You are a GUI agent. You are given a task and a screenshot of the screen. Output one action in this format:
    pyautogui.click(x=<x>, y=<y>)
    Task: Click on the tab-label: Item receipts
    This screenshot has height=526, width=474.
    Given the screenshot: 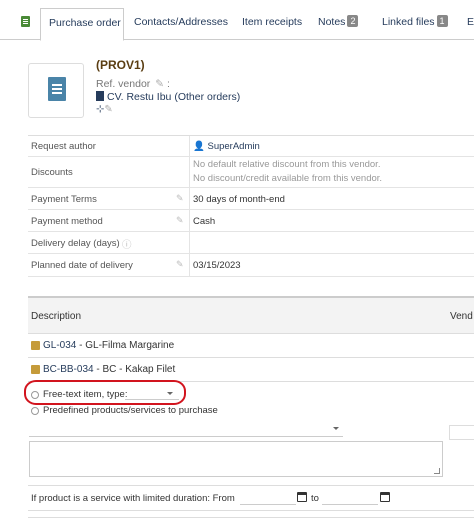 What is the action you would take?
    pyautogui.click(x=272, y=22)
    